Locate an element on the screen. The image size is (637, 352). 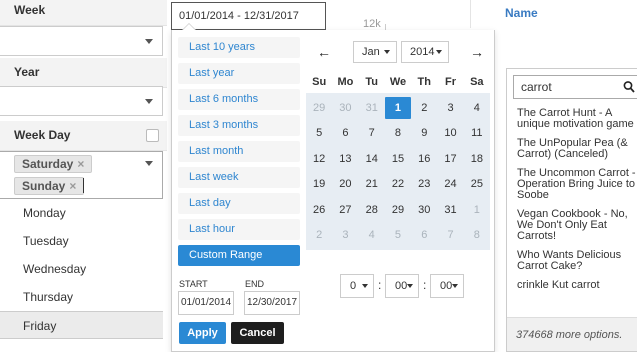
calendar-day: 3 is located at coordinates (450, 108).